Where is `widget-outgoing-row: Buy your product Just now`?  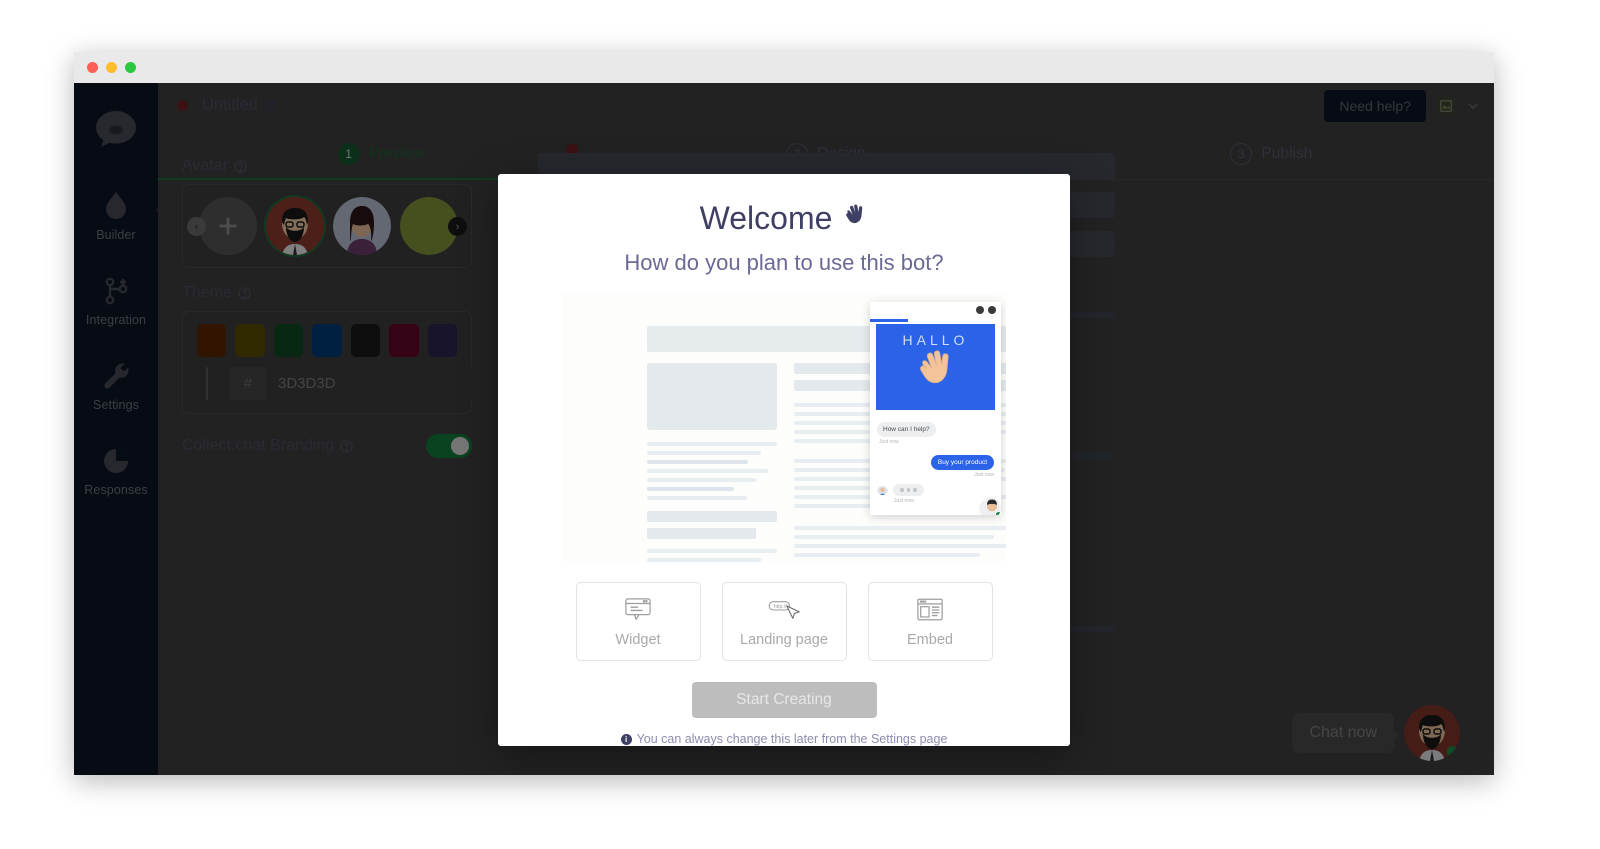
widget-outgoing-row: Buy your product Just now is located at coordinates (935, 464).